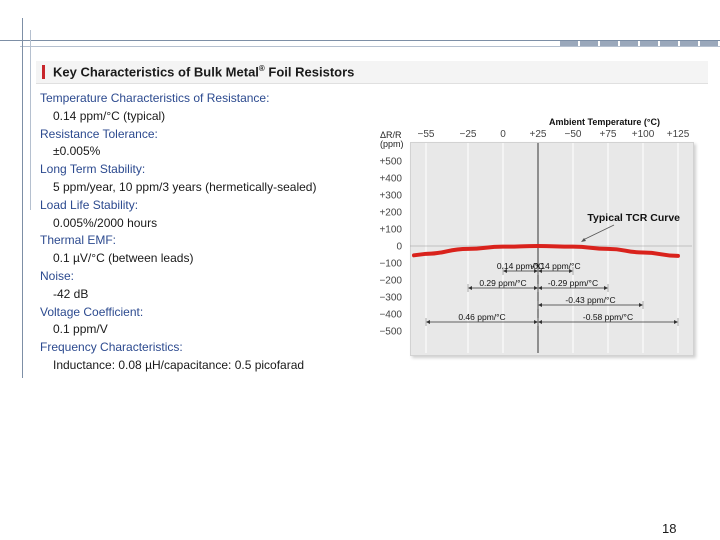 This screenshot has height=540, width=720. I want to click on x-tick-label: −50, so click(573, 134).